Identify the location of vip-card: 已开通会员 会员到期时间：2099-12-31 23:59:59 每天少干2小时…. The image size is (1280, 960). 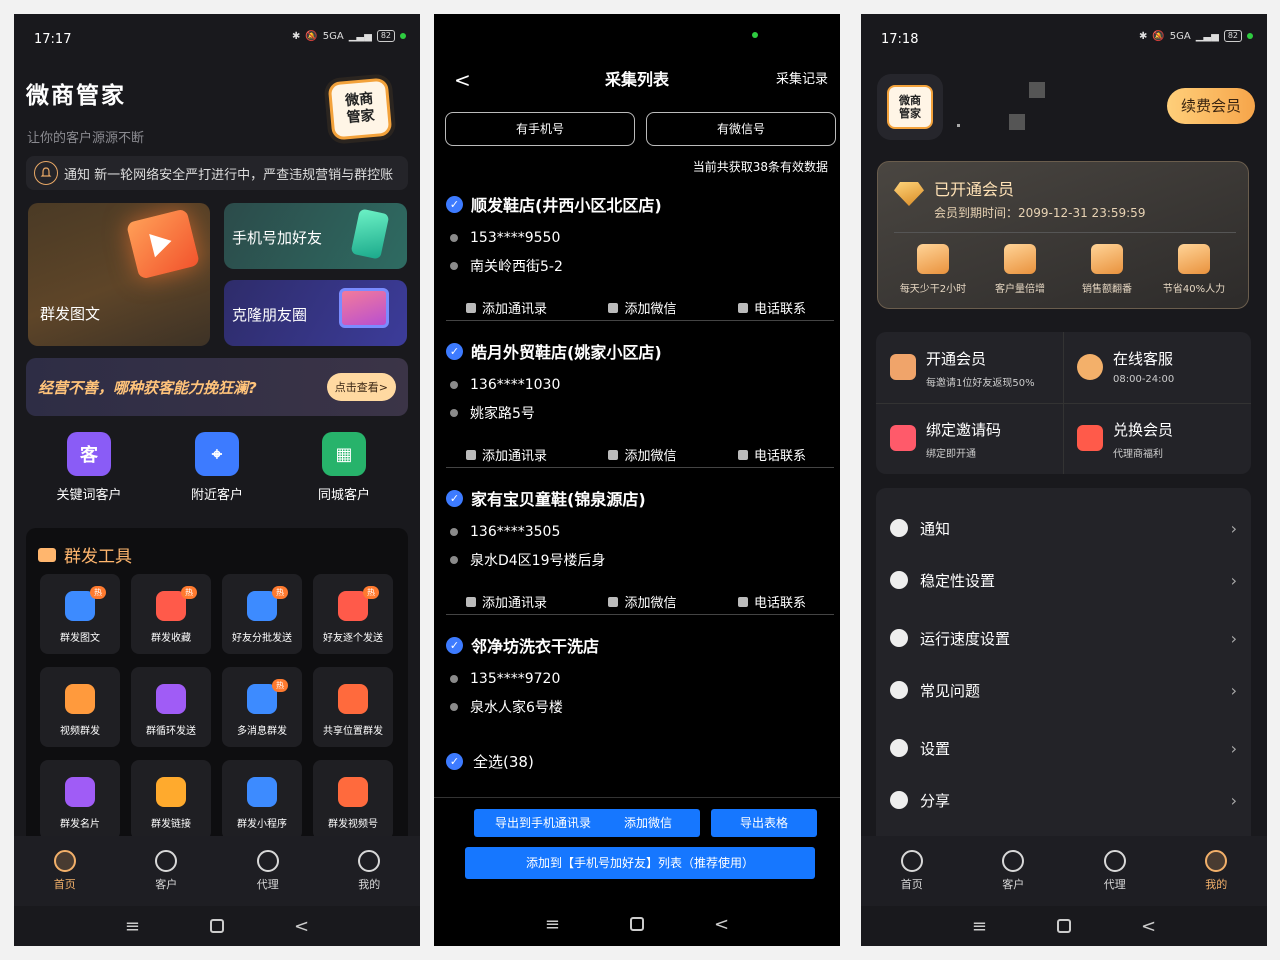
(1063, 235).